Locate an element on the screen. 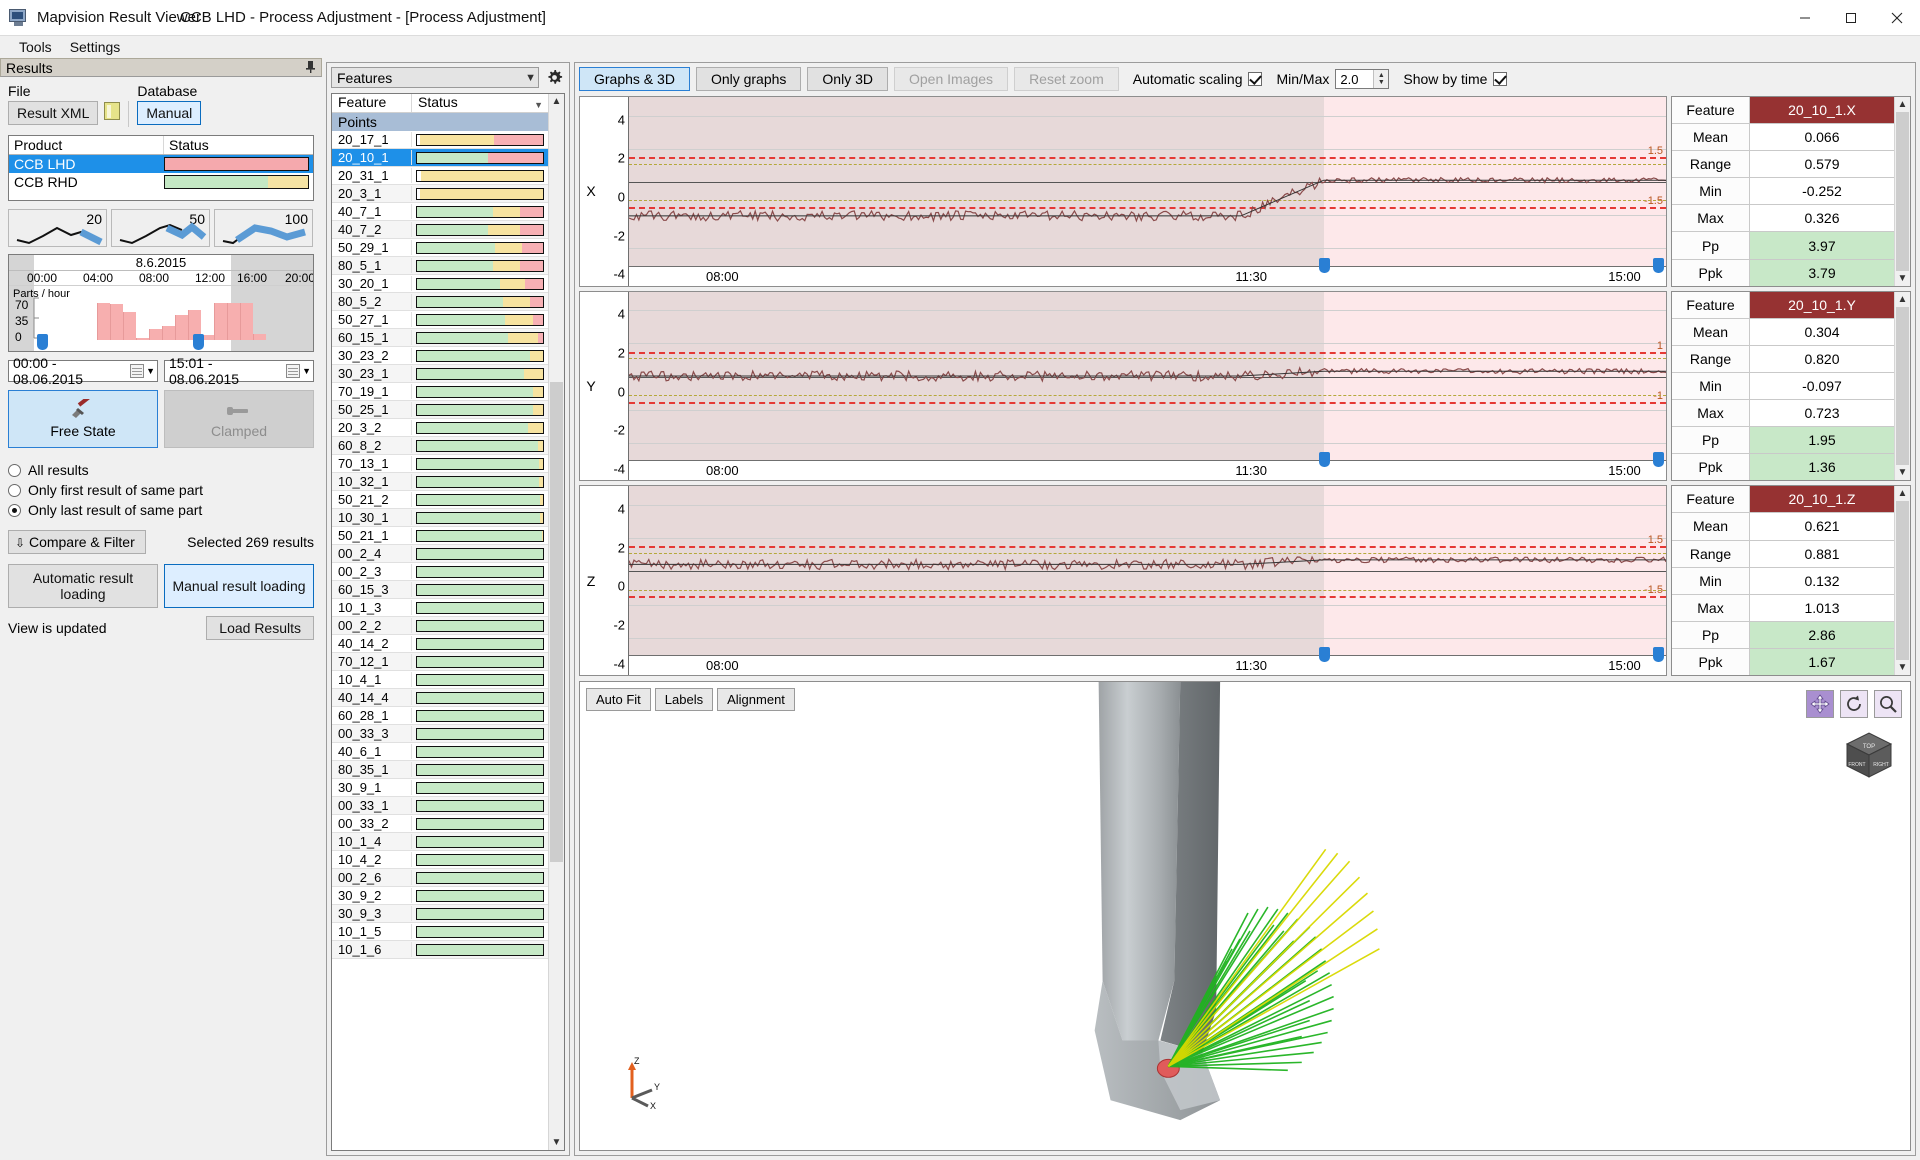 This screenshot has width=1920, height=1160. tab-graphs-and-3d: Graphs & 3D is located at coordinates (634, 79).